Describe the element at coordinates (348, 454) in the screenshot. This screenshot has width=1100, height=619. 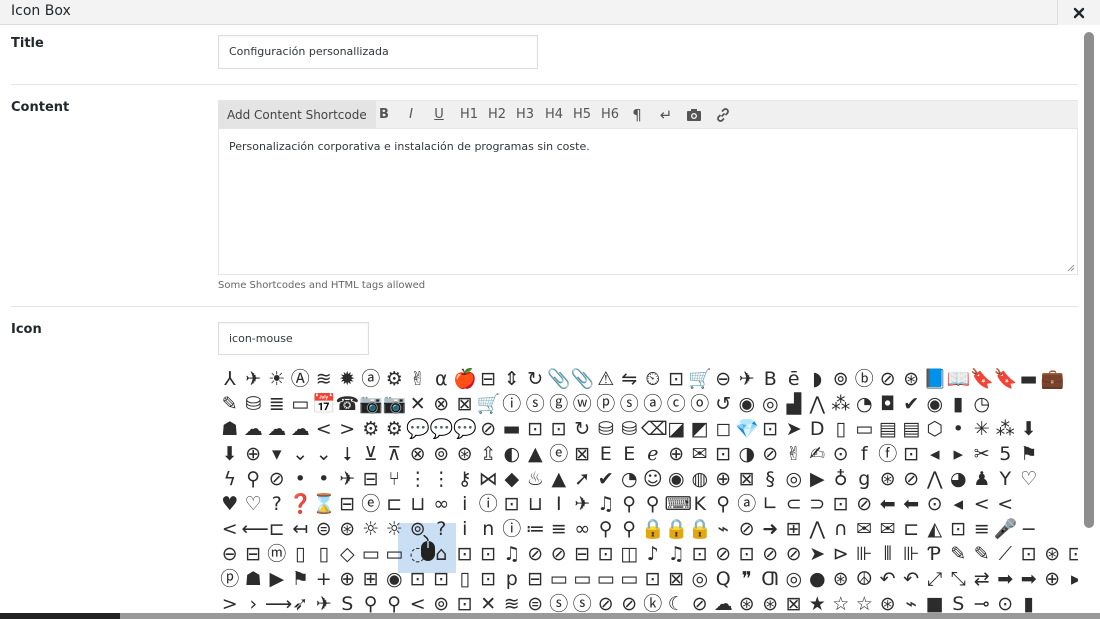
I see `grid-icon: ⭣` at that location.